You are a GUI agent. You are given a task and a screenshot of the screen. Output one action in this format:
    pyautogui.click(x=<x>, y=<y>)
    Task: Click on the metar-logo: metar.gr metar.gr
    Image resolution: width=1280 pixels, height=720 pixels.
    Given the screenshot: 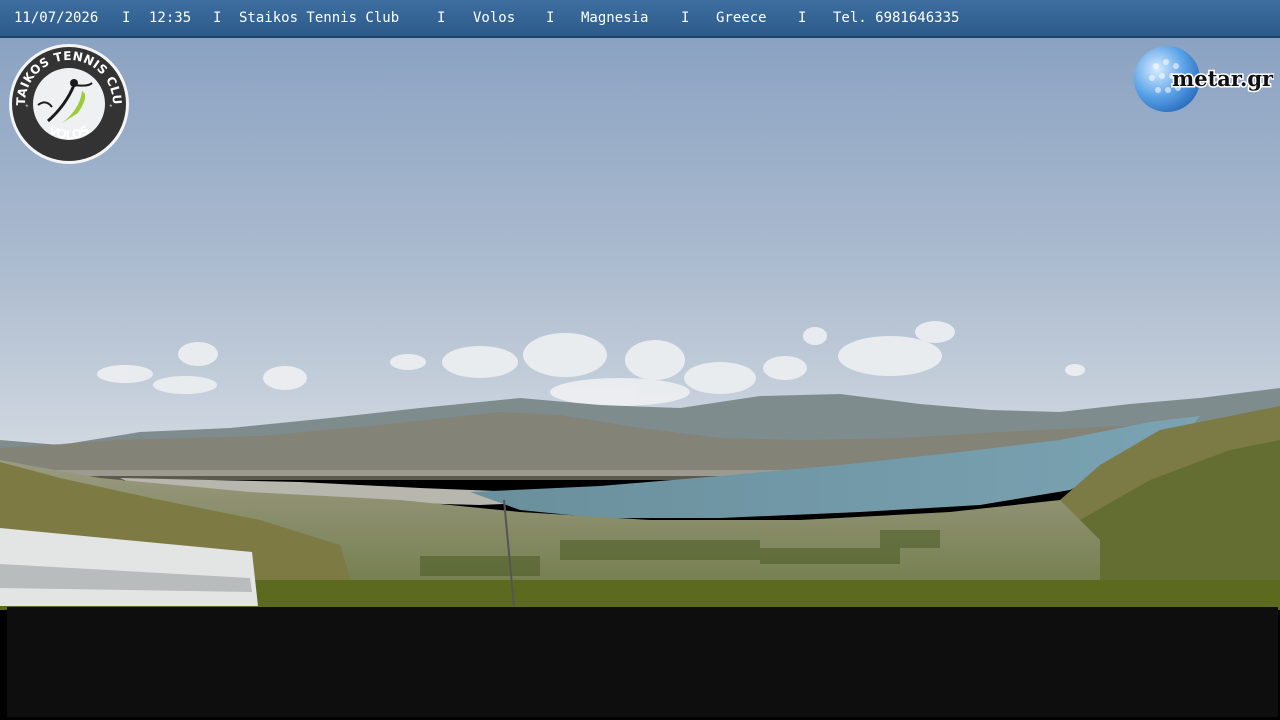 What is the action you would take?
    pyautogui.click(x=1204, y=79)
    